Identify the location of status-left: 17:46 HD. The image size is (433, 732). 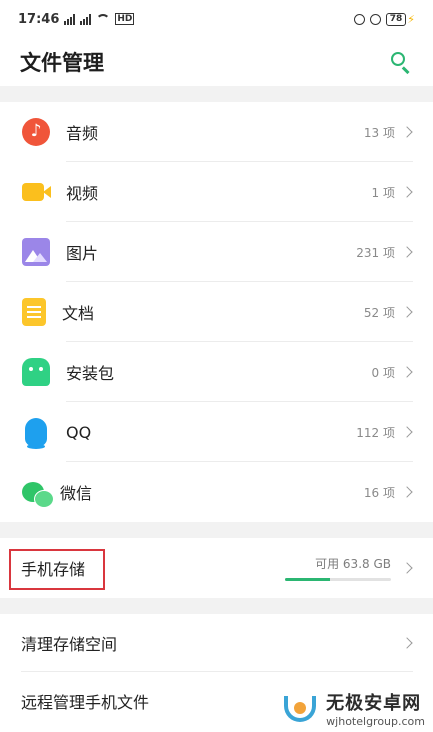
(76, 19).